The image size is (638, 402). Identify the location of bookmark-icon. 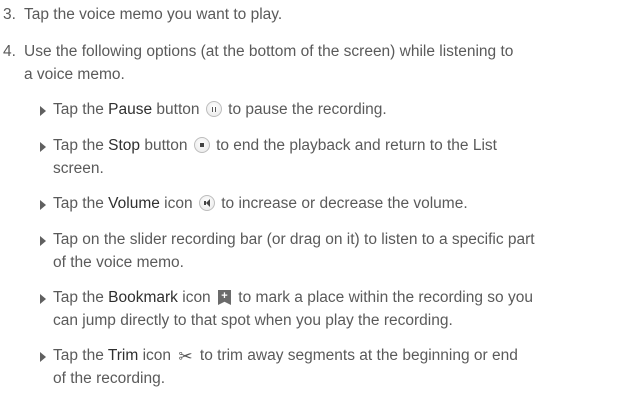
(224, 297).